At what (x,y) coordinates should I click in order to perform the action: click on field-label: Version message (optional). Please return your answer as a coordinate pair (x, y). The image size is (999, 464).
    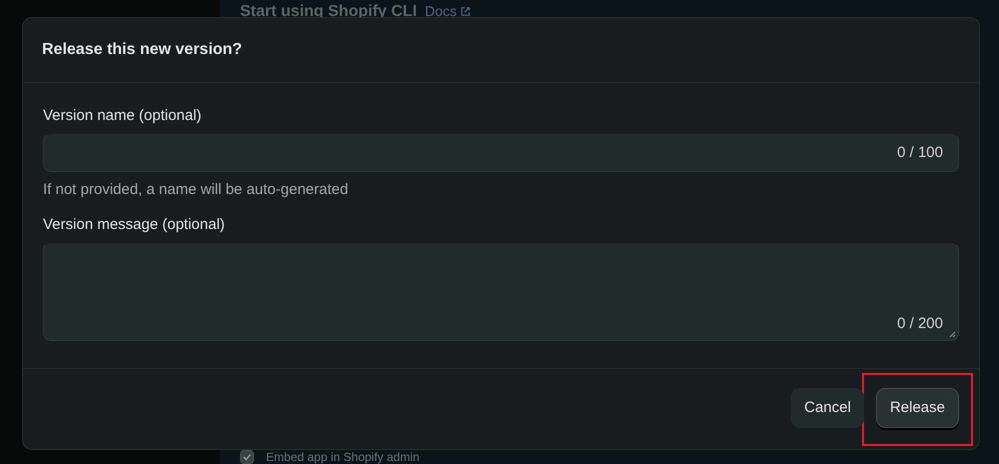
    Looking at the image, I should click on (134, 224).